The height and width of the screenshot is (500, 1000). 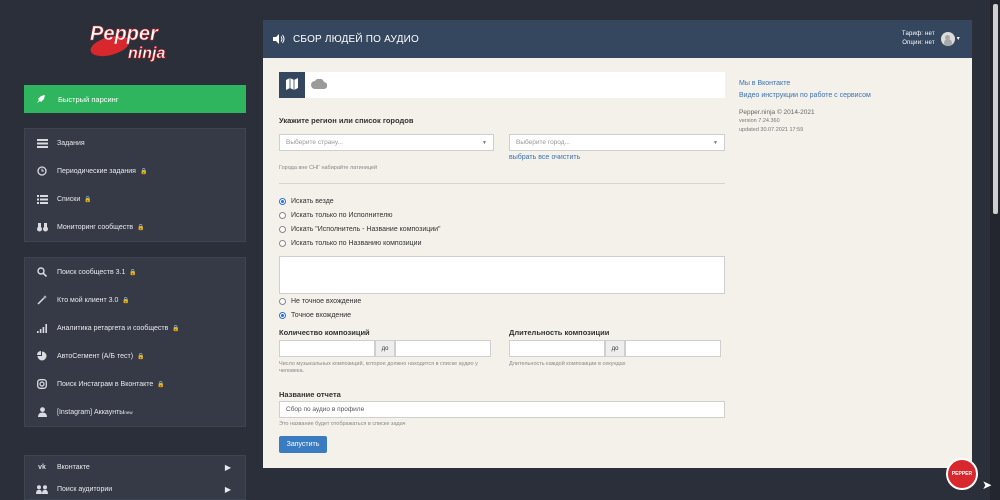 I want to click on duration-to-label: до, so click(x=615, y=348).